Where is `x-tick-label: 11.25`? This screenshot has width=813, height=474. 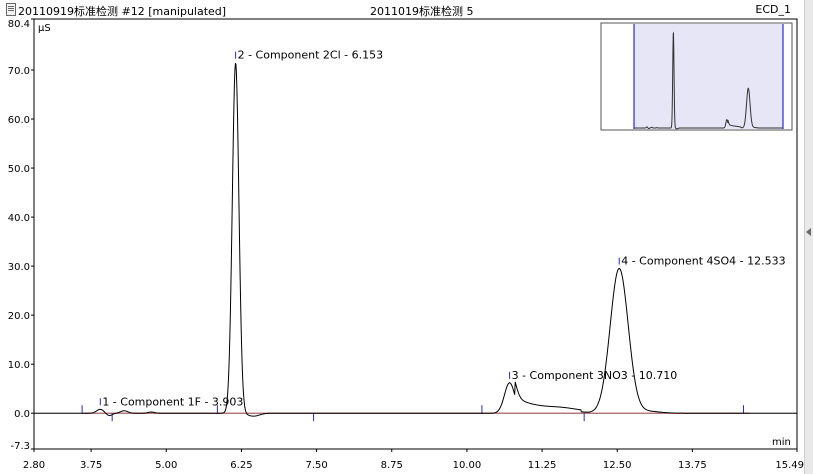 x-tick-label: 11.25 is located at coordinates (542, 465).